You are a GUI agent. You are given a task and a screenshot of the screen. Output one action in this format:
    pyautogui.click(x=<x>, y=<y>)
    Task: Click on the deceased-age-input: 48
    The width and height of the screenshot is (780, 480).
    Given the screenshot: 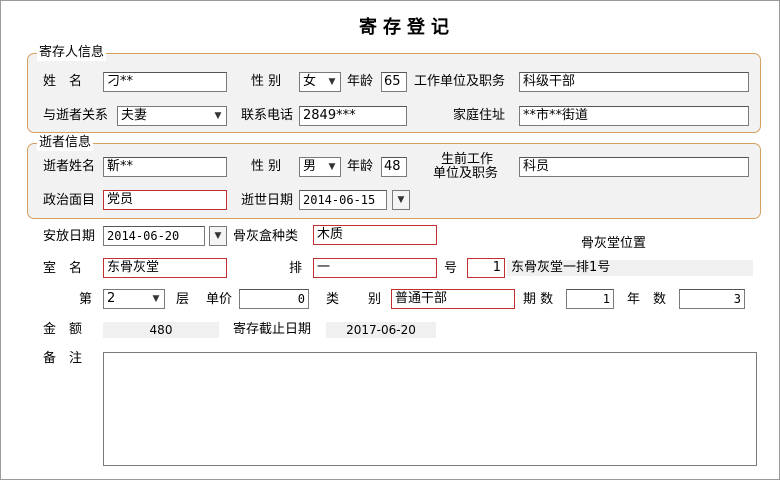 What is the action you would take?
    pyautogui.click(x=394, y=167)
    